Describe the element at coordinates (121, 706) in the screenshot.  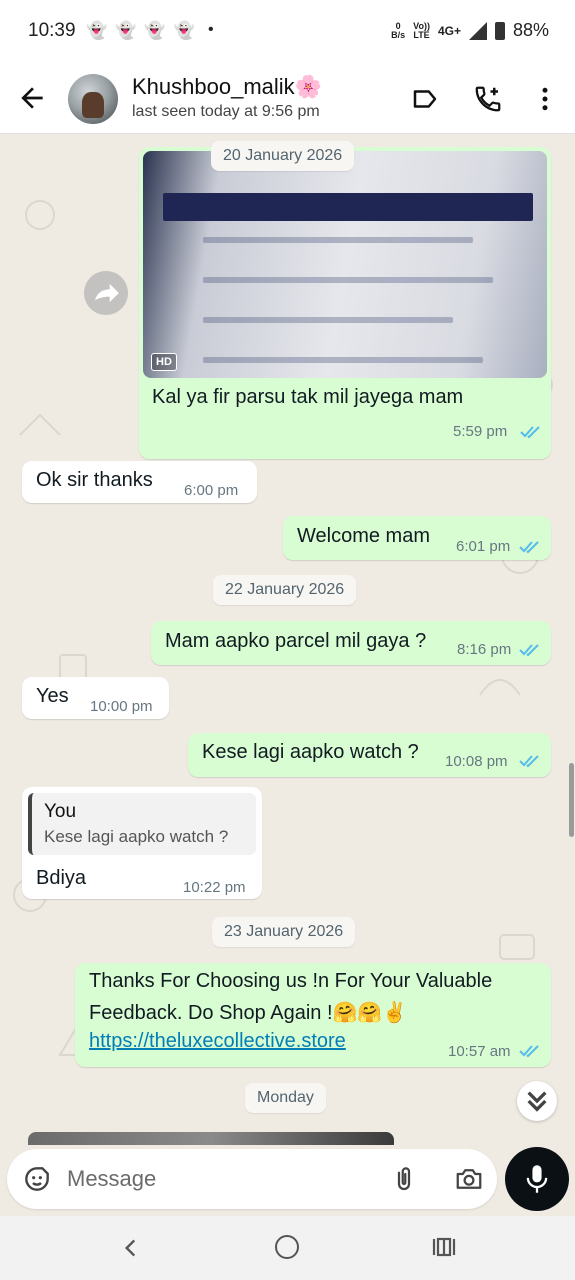
I see `message-time: 10:00 pm` at that location.